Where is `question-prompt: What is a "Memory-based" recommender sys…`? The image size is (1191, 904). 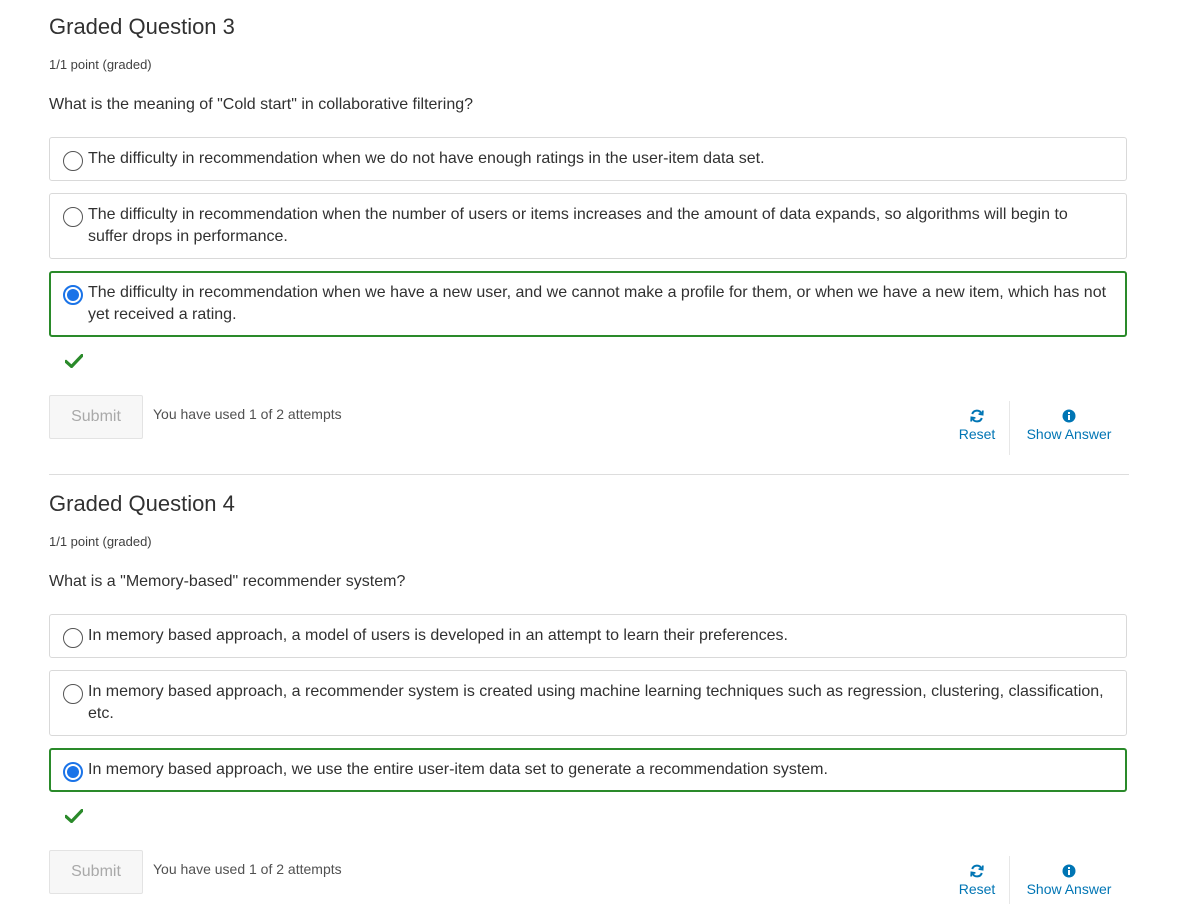
question-prompt: What is a "Memory-based" recommender sys… is located at coordinates (227, 581).